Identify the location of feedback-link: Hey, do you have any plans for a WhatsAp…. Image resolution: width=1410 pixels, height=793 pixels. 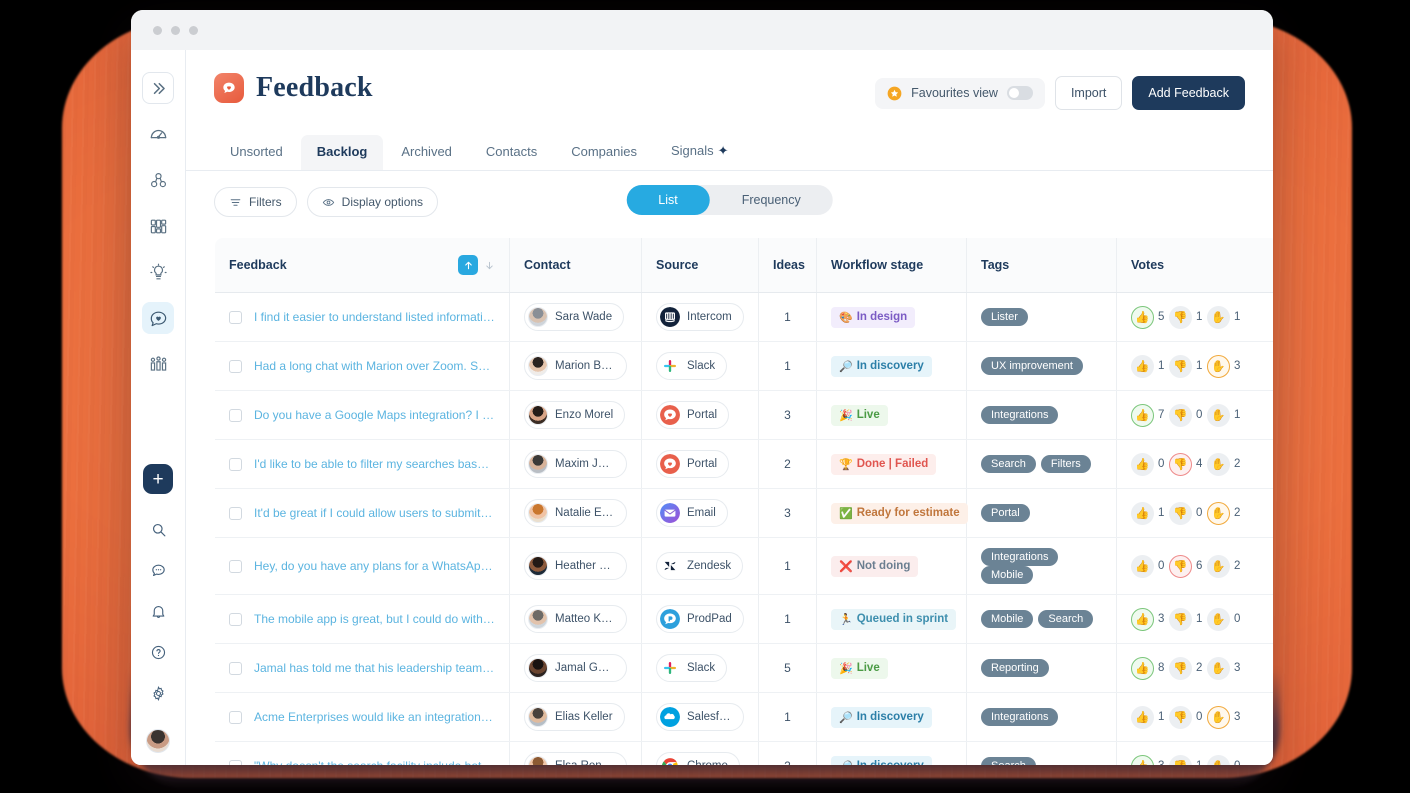
(374, 566).